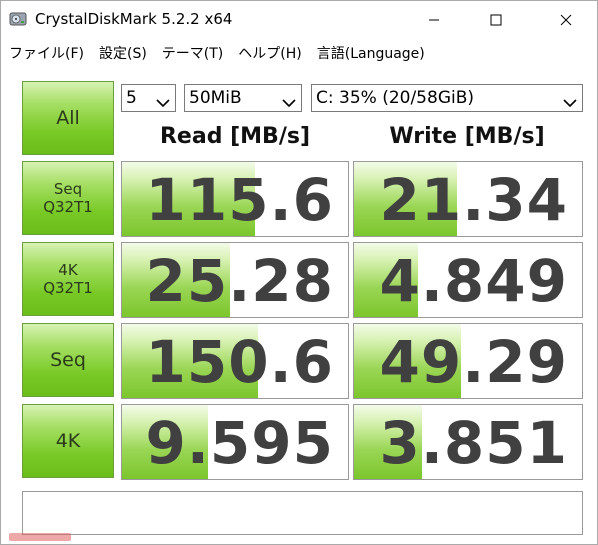  Describe the element at coordinates (123, 53) in the screenshot. I see `menu-settings: 設定(S)` at that location.